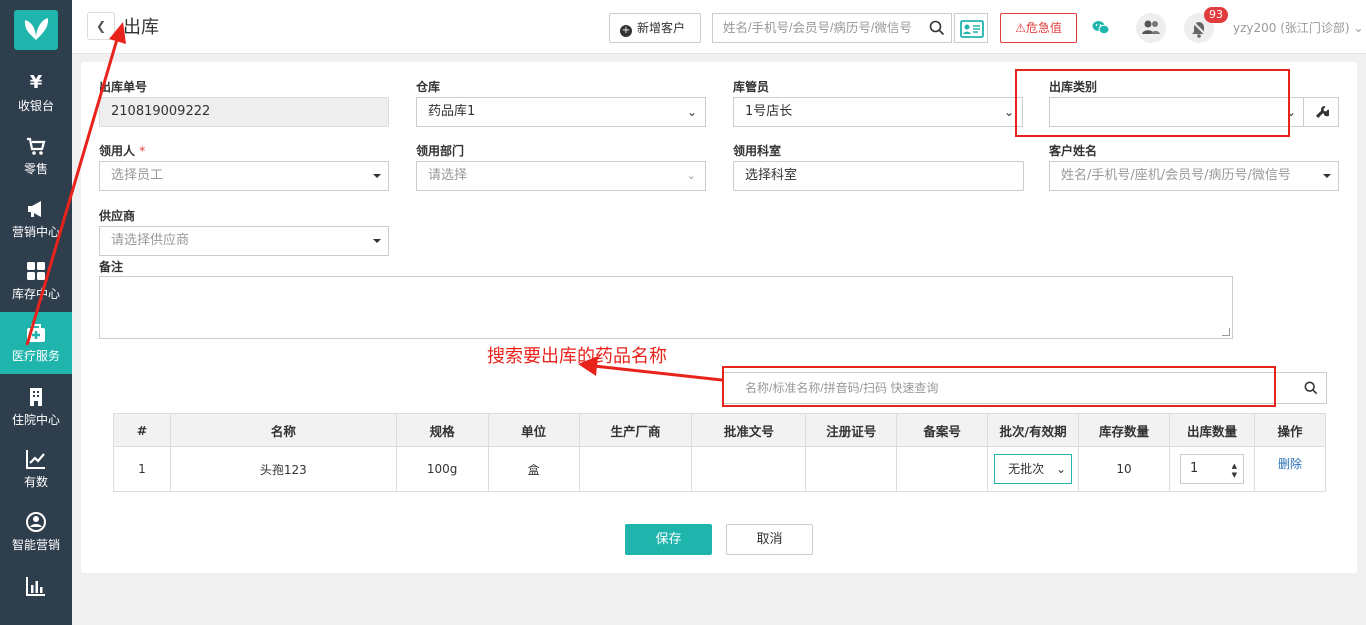 This screenshot has height=625, width=1366. I want to click on cell-record, so click(942, 469).